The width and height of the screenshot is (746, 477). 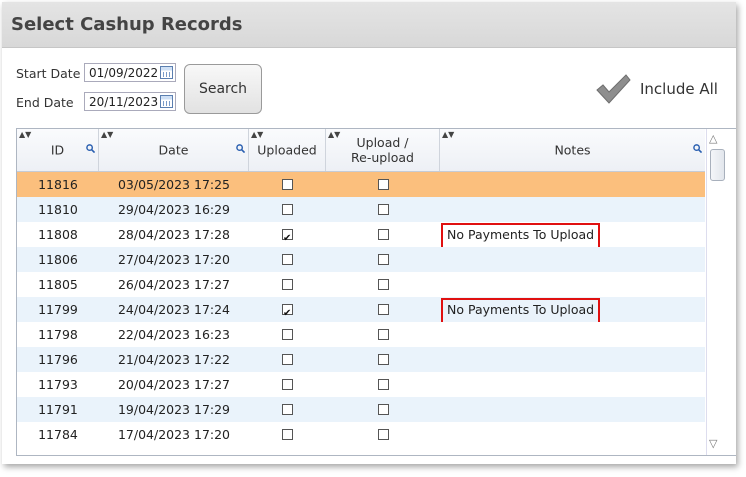 I want to click on cell-date: 24/04/2023 17:24, so click(x=174, y=309).